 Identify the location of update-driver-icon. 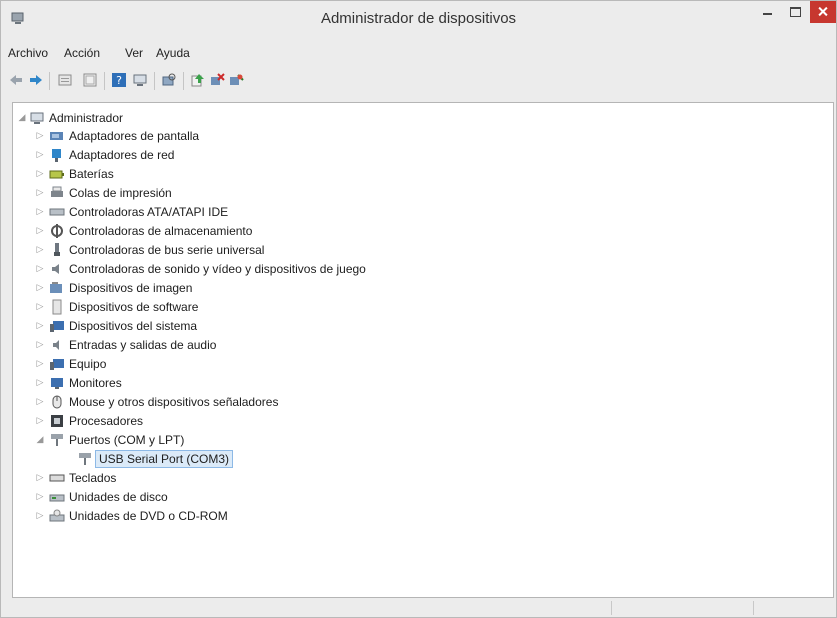
(198, 80).